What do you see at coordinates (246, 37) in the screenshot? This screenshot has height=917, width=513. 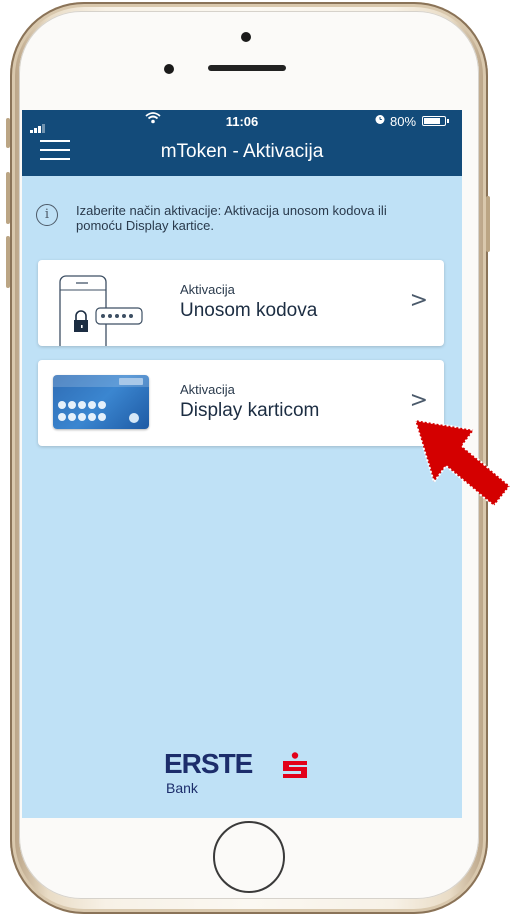 I see `front-camera` at bounding box center [246, 37].